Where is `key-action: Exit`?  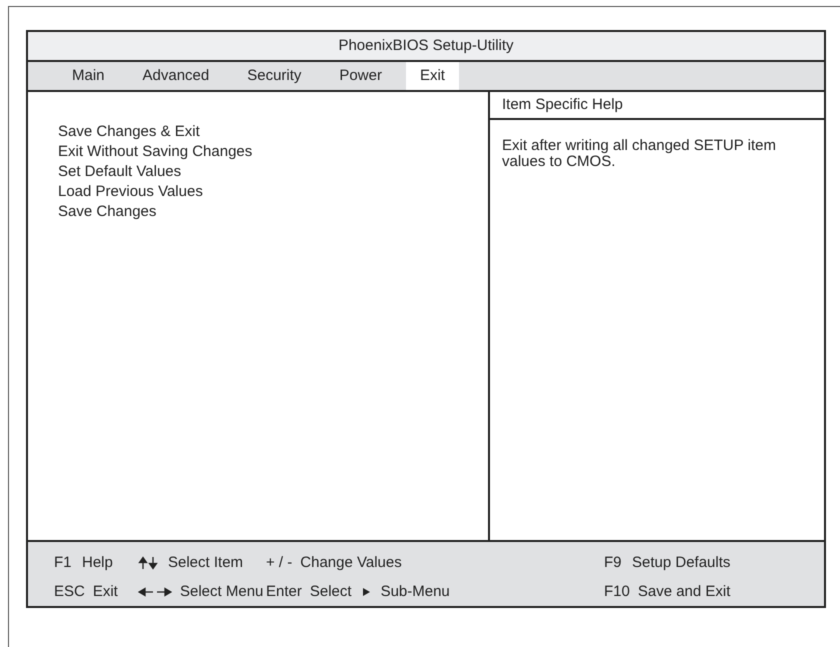 key-action: Exit is located at coordinates (105, 591).